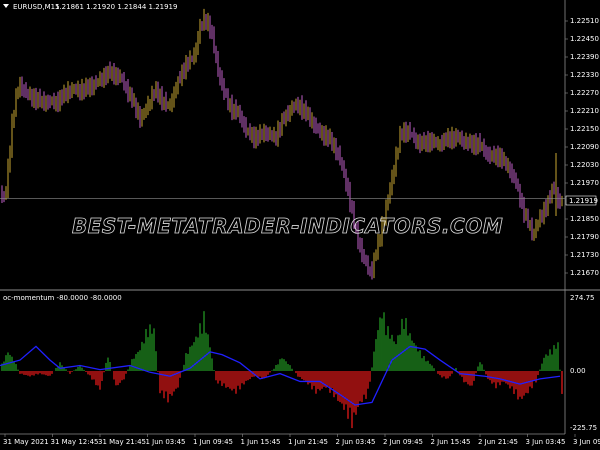 Image resolution: width=600 pixels, height=450 pixels. Describe the element at coordinates (584, 75) in the screenshot. I see `price-tick-label: 1.22330` at that location.